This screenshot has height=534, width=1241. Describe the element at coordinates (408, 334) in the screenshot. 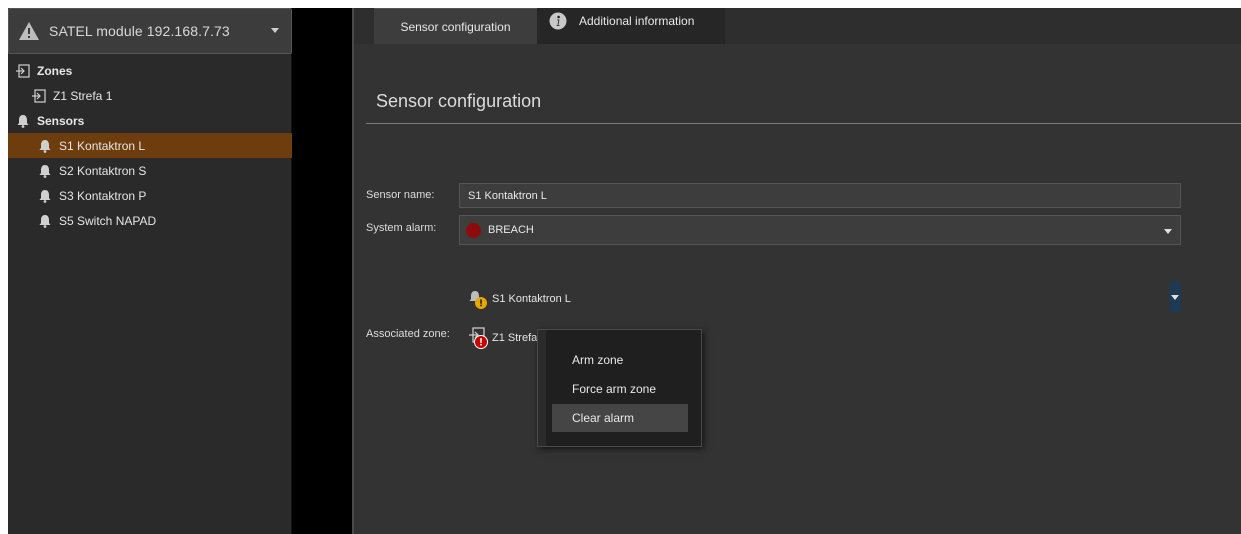

I see `associated-zone-label: Associated zone:` at that location.